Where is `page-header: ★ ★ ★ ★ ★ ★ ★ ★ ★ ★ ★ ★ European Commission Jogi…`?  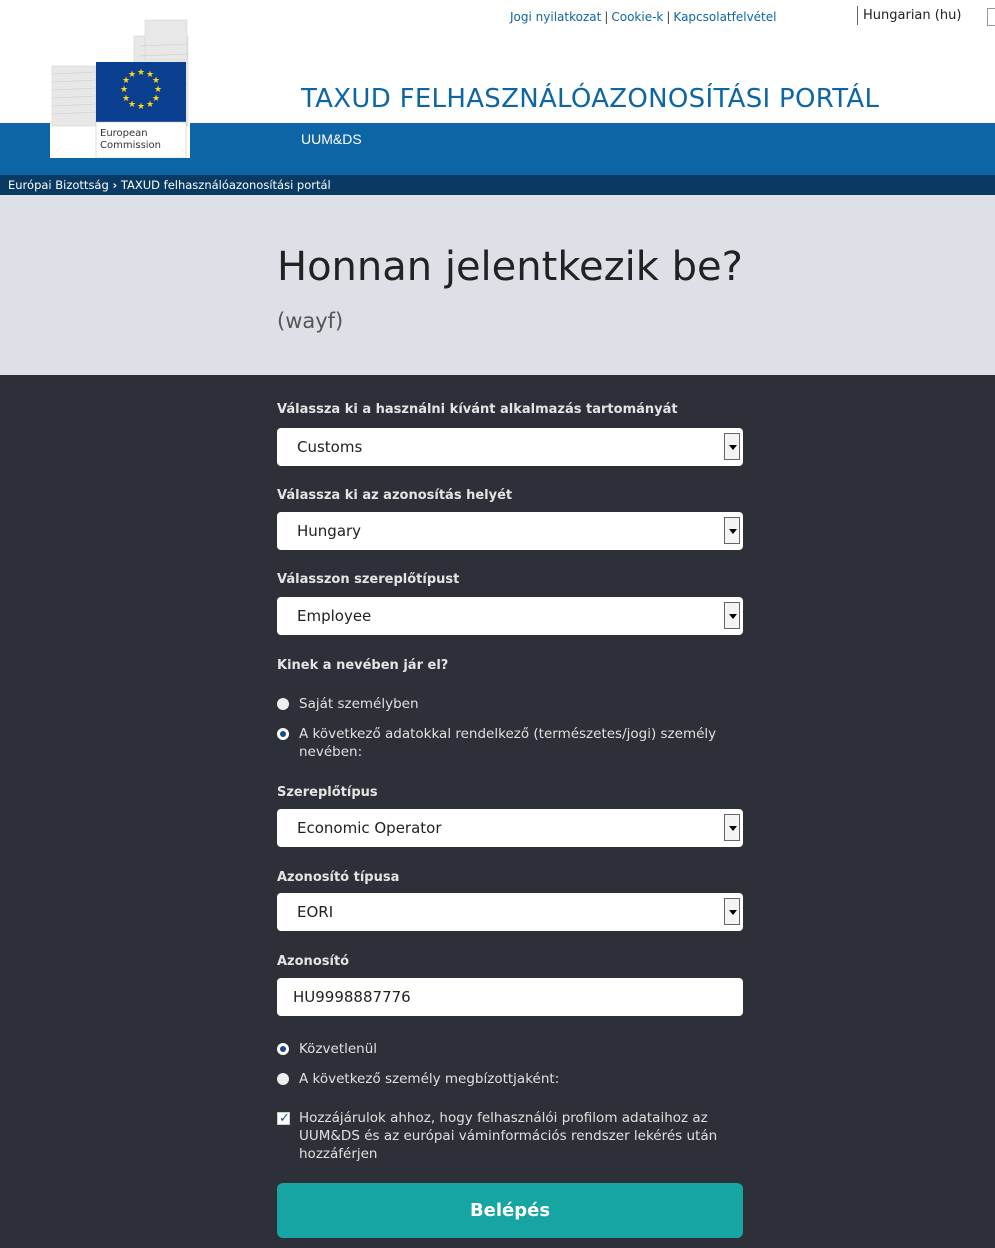
page-header: ★ ★ ★ ★ ★ ★ ★ ★ ★ ★ ★ ★ European Commission Jogi… is located at coordinates (497, 87).